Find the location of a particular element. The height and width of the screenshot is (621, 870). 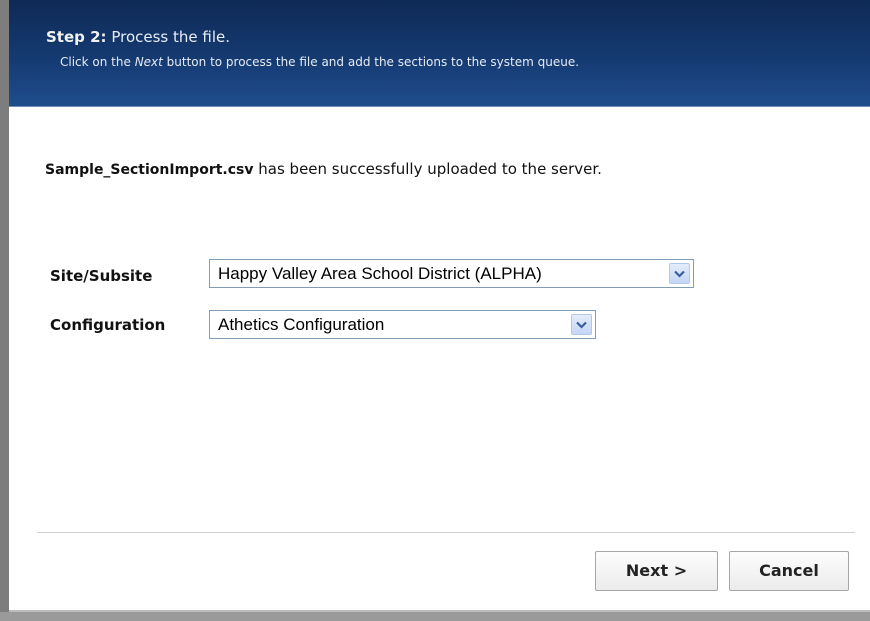

step-description-text: Click on the is located at coordinates (97, 62).